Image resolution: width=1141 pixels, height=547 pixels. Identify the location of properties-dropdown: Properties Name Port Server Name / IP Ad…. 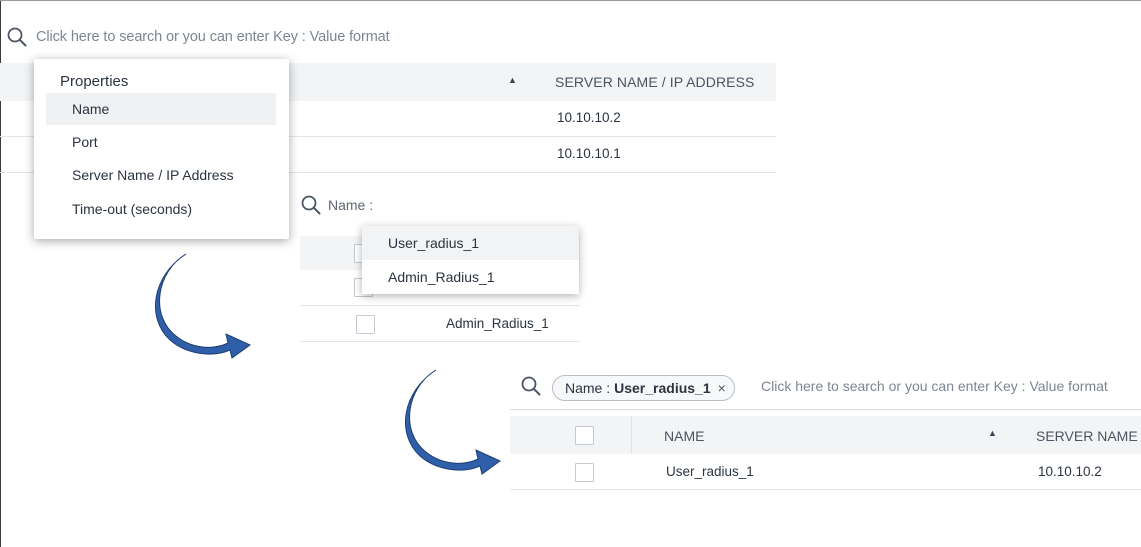
(161, 149).